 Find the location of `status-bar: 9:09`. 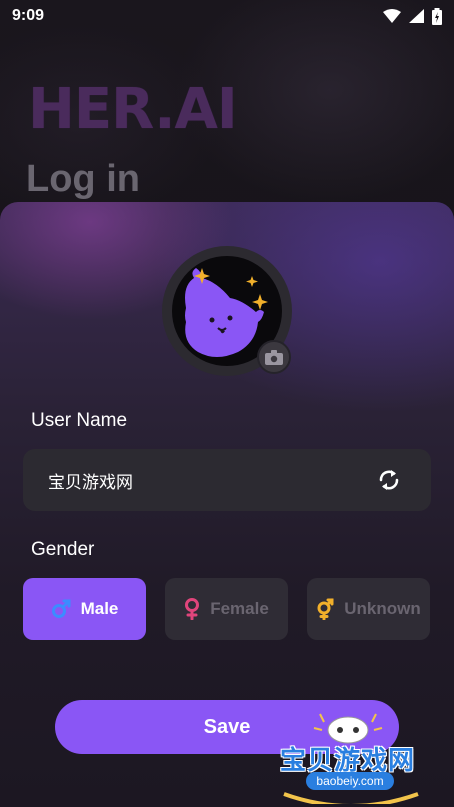

status-bar: 9:09 is located at coordinates (227, 16).